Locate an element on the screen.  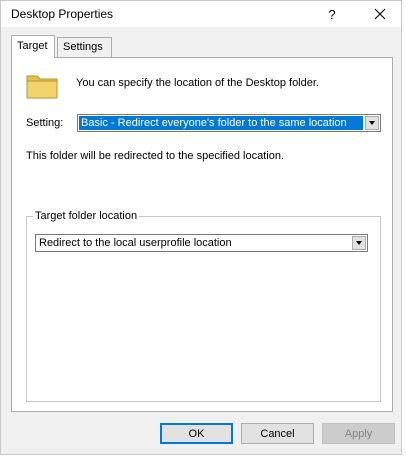
help-button: ? is located at coordinates (332, 14).